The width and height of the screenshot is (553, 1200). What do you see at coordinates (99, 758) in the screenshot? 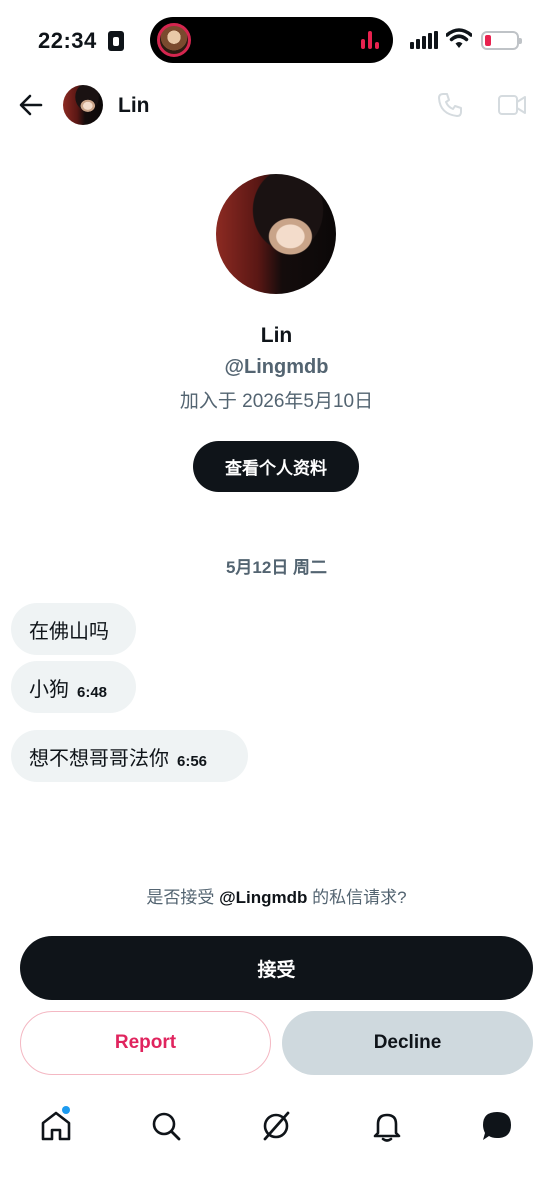
I see `message-text: 想不想哥哥法你` at bounding box center [99, 758].